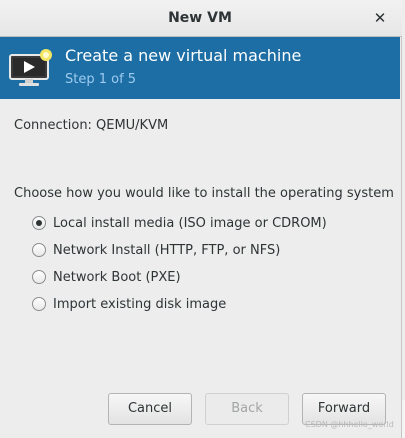  I want to click on close-icon: ✕, so click(380, 18).